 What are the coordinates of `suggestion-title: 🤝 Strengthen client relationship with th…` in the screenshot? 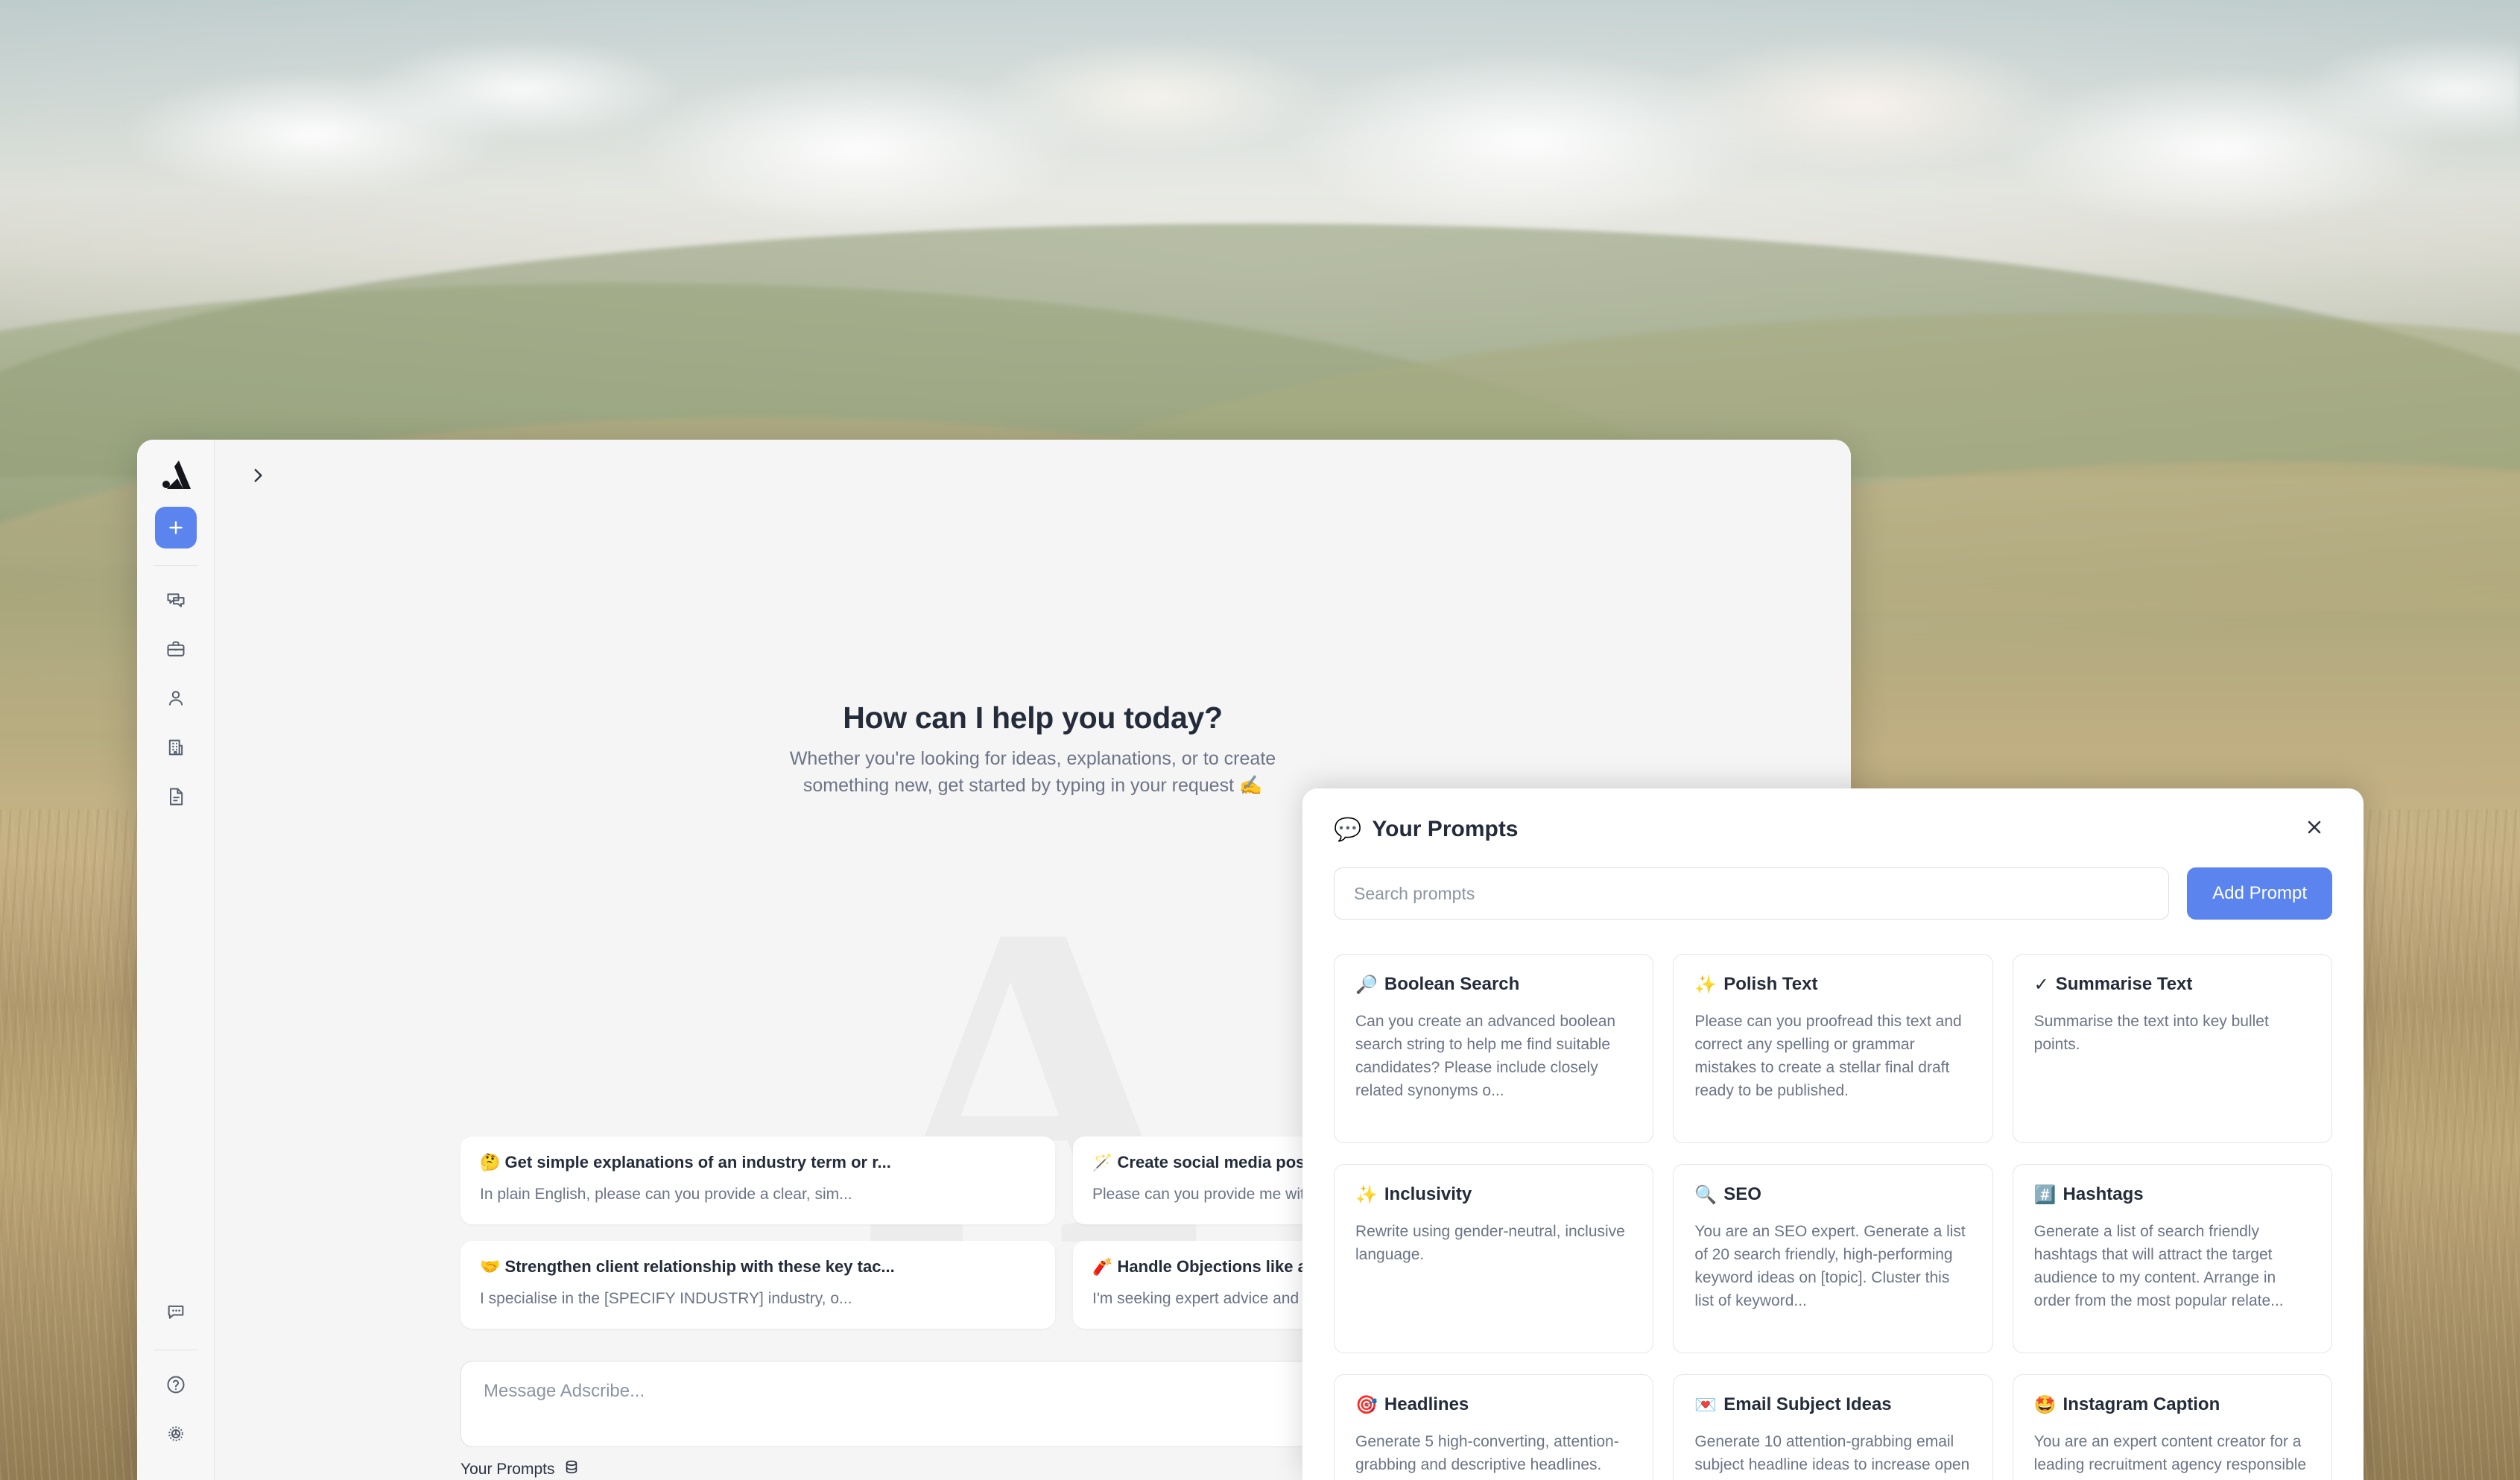 It's located at (758, 1267).